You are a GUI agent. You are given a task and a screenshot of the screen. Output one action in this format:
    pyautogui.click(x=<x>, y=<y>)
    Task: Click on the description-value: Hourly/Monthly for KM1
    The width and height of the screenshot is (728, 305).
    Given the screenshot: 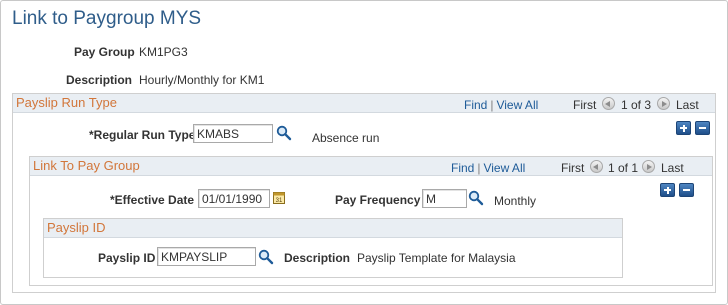 What is the action you would take?
    pyautogui.click(x=202, y=80)
    